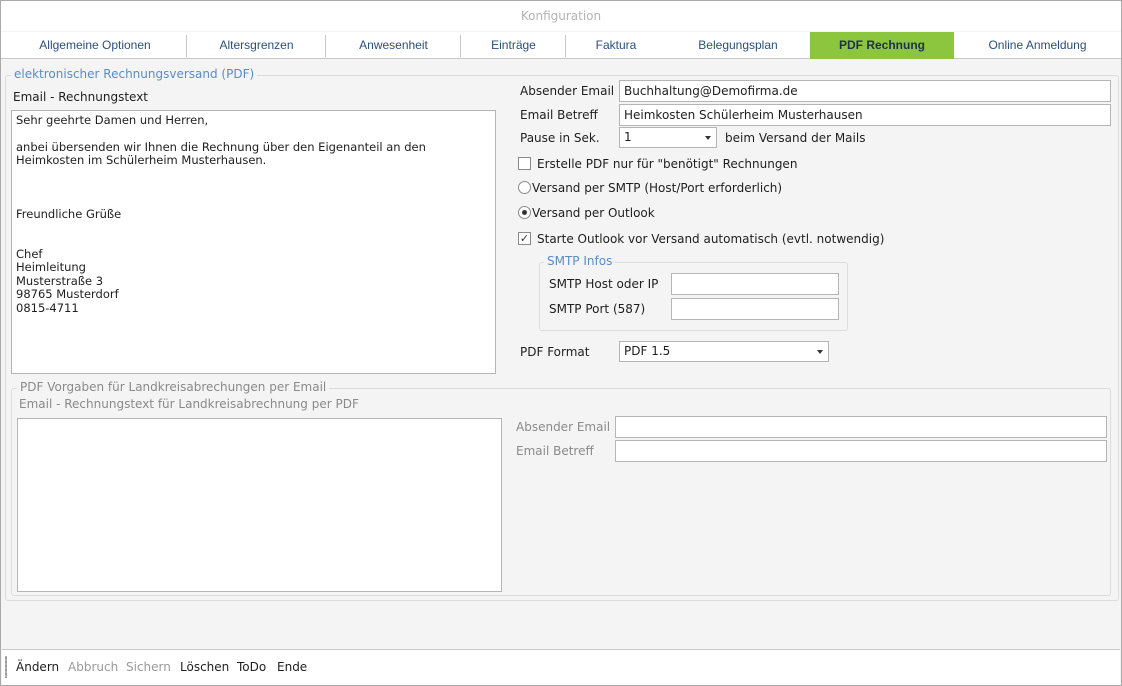 The height and width of the screenshot is (686, 1122). What do you see at coordinates (560, 138) in the screenshot?
I see `pause-label: Pause in Sek.` at bounding box center [560, 138].